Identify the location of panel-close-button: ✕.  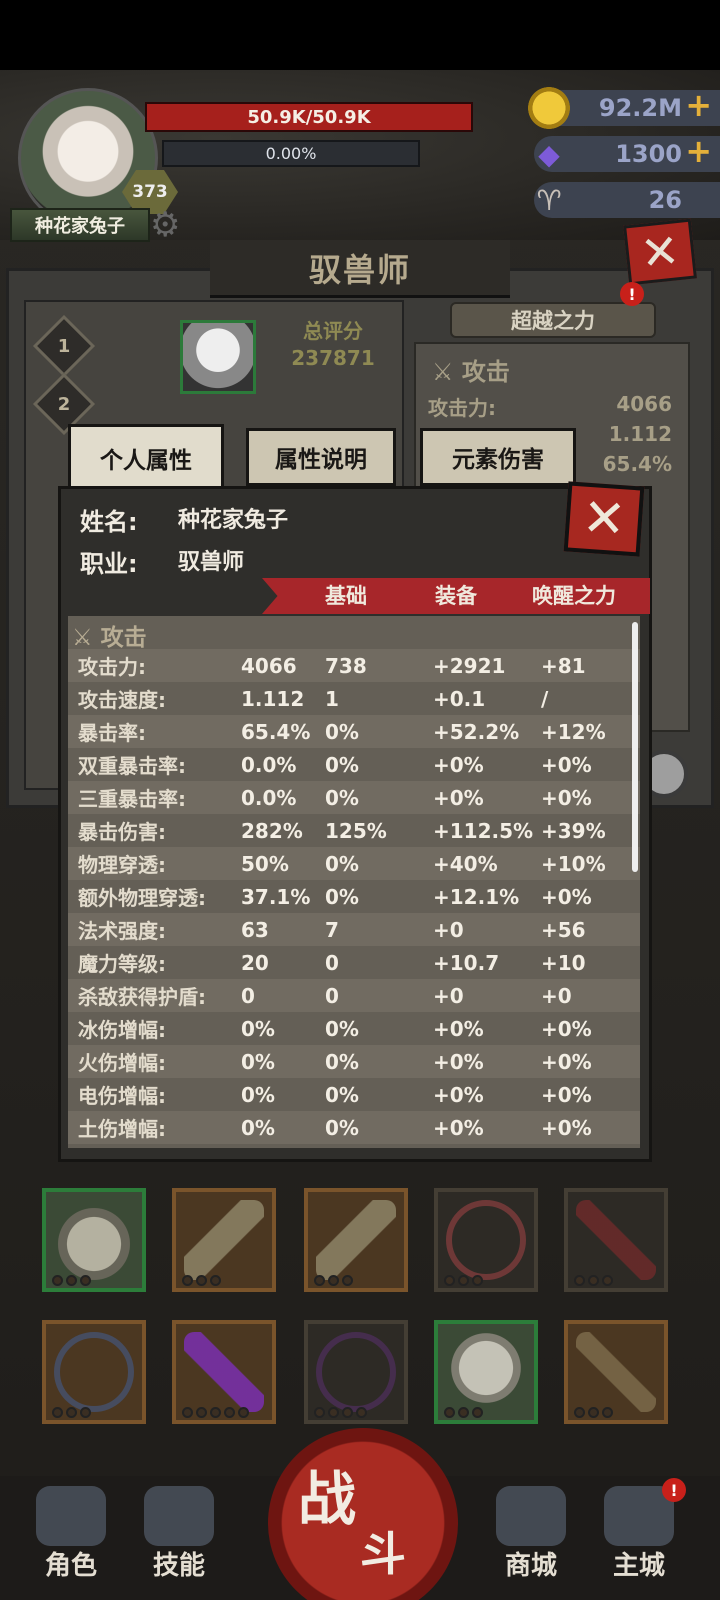
(660, 252).